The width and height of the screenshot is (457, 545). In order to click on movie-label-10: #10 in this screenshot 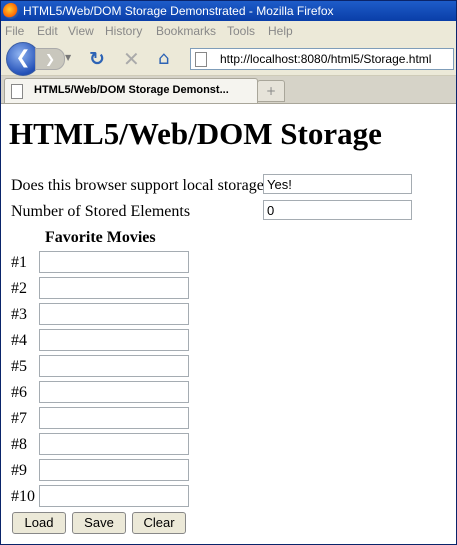, I will do `click(23, 496)`.